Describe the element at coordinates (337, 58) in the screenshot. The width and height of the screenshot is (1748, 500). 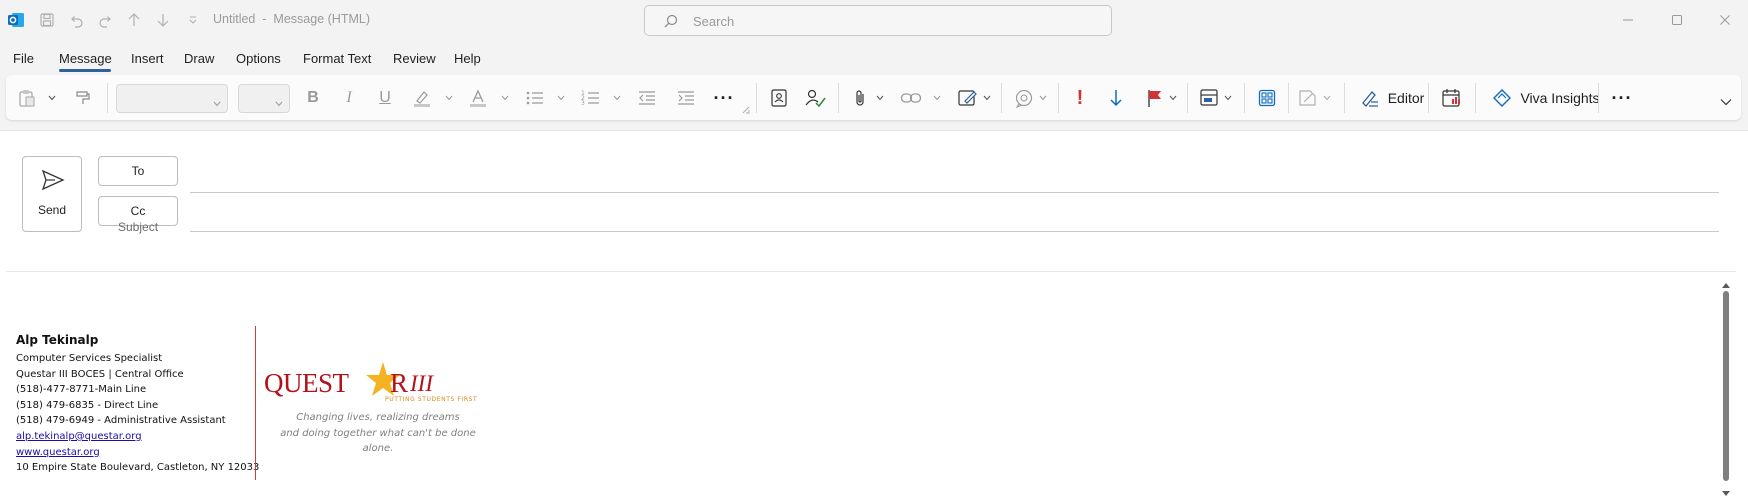
I see `tab-format-text: Format Text` at that location.